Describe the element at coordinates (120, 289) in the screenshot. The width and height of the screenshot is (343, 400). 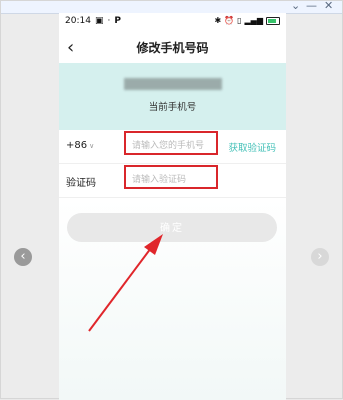
I see `annotation-arrow-line` at that location.